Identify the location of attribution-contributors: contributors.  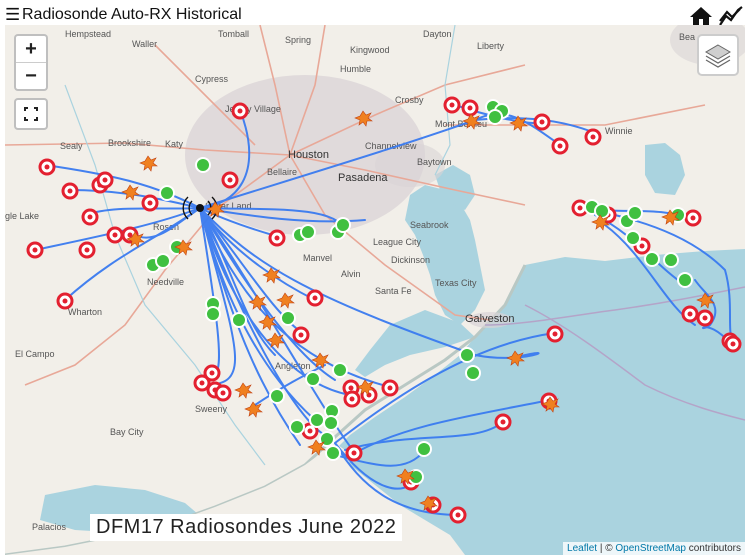
(713, 548).